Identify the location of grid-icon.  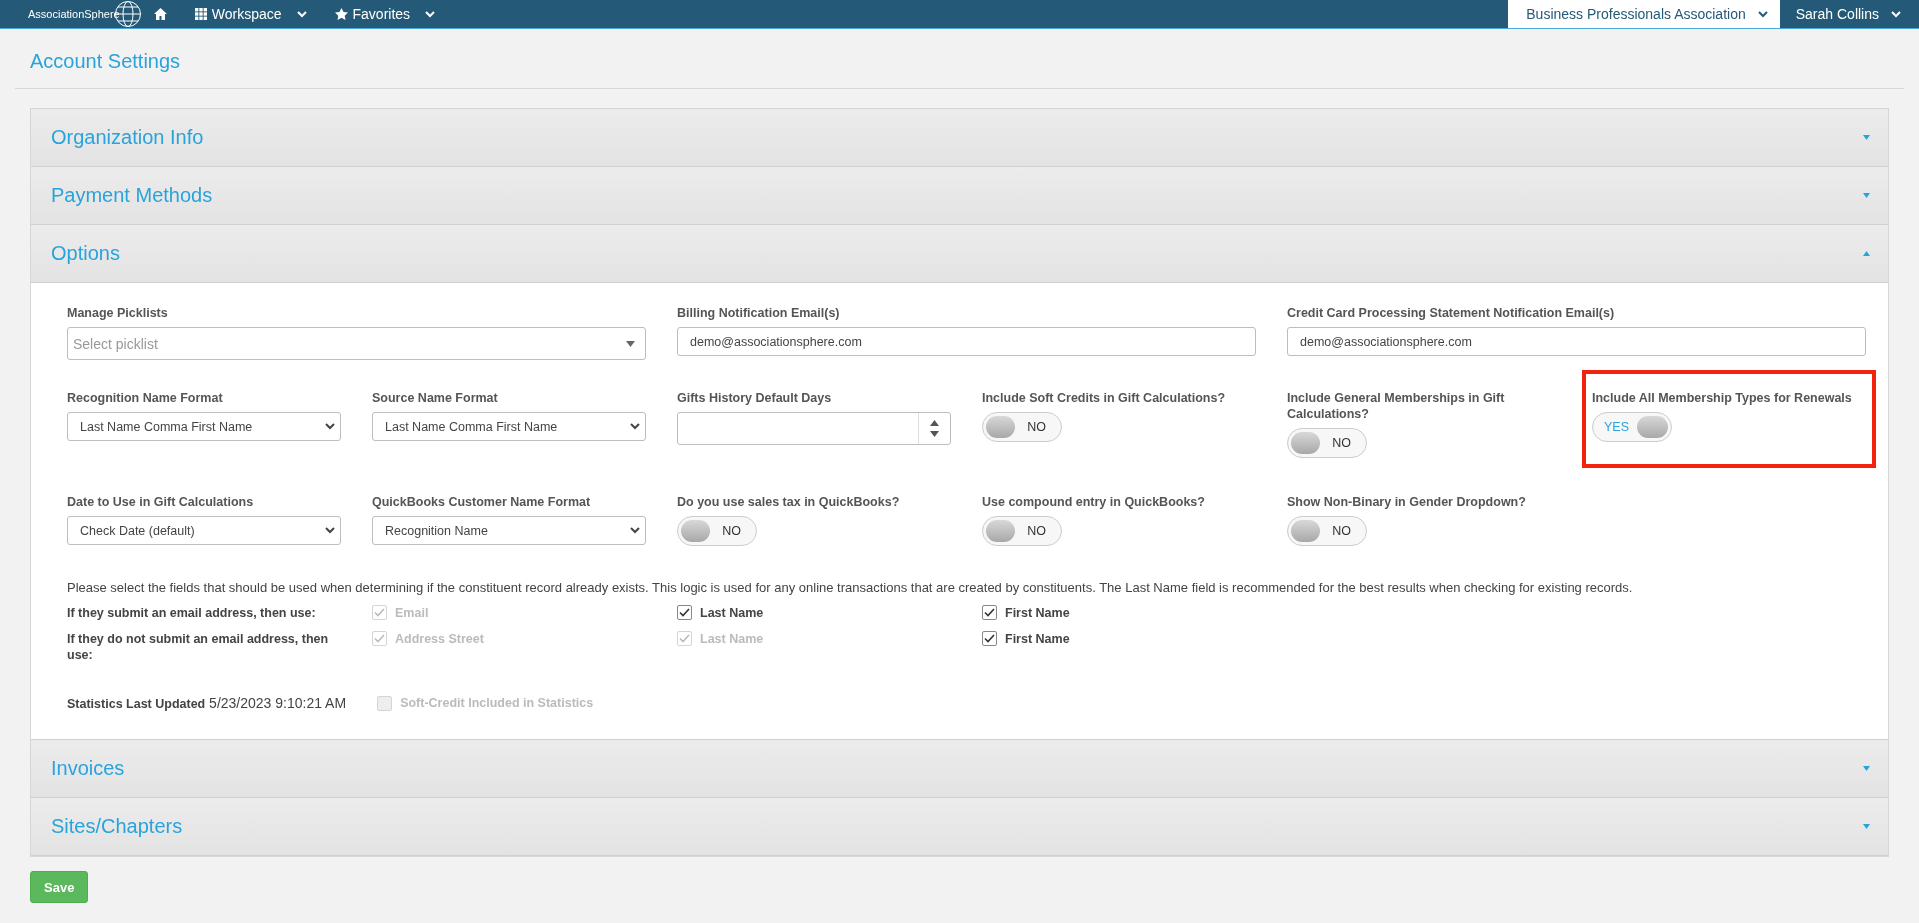
(200, 14).